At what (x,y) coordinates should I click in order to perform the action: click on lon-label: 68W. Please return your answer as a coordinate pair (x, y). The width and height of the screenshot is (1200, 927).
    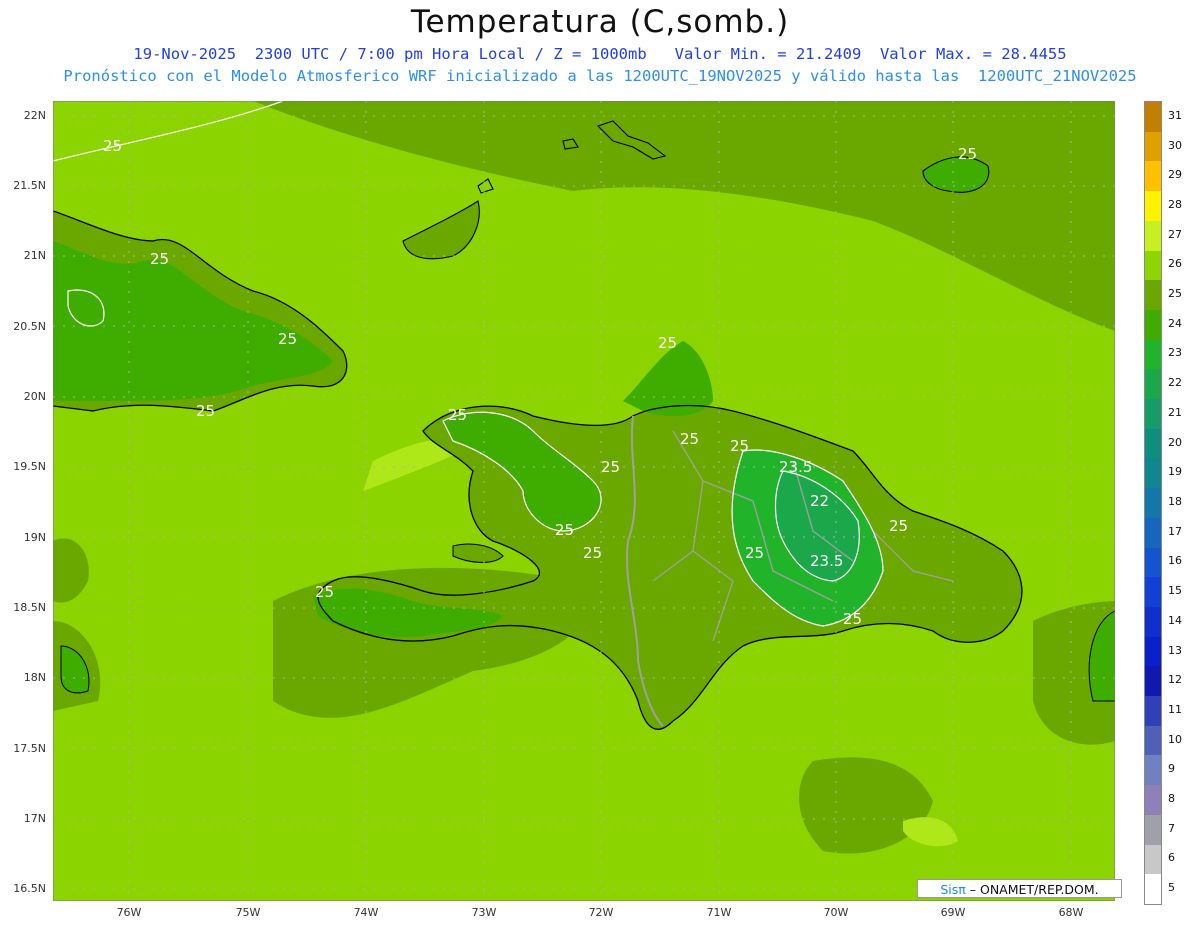
    Looking at the image, I should click on (1071, 912).